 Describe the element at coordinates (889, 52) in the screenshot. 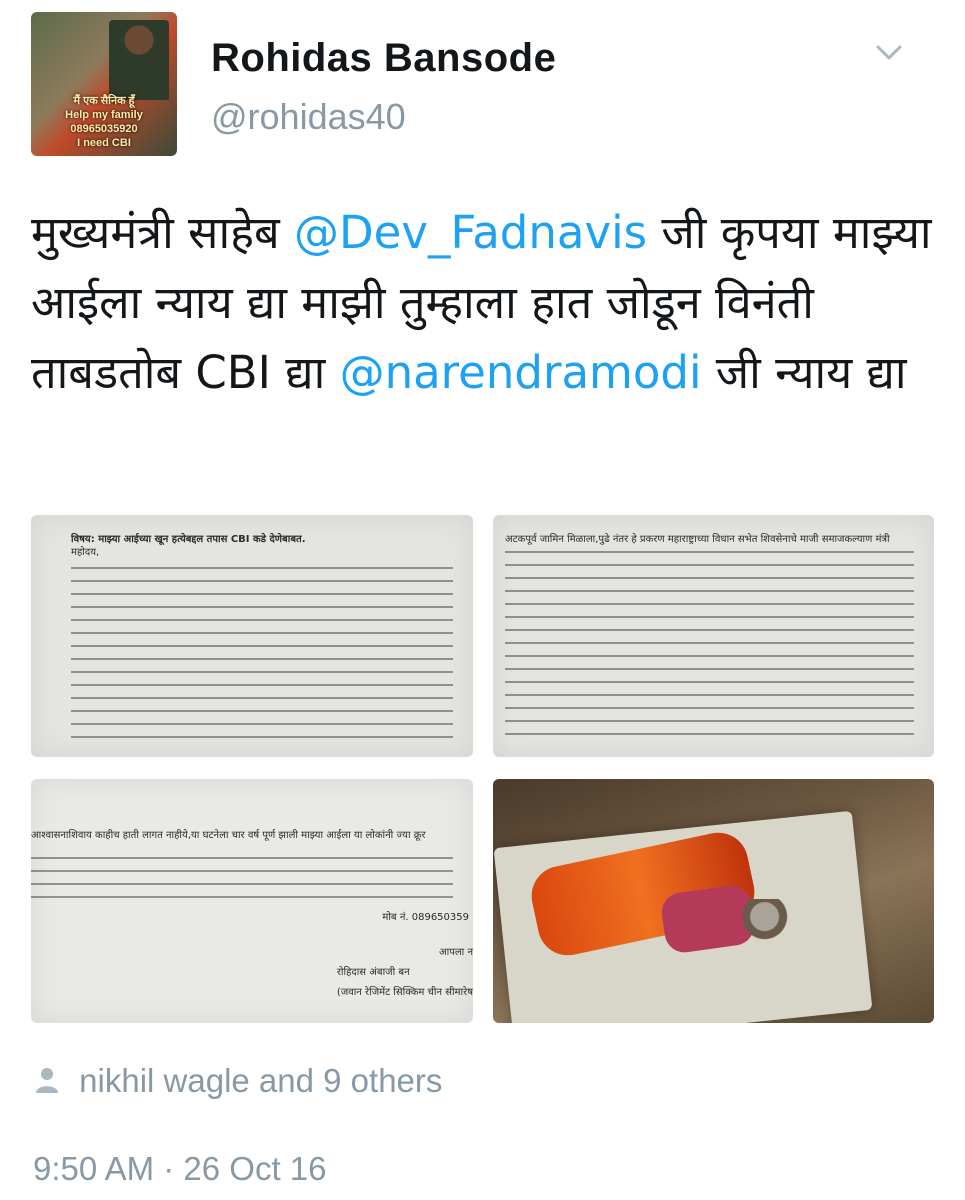

I see `chevron-down-icon` at that location.